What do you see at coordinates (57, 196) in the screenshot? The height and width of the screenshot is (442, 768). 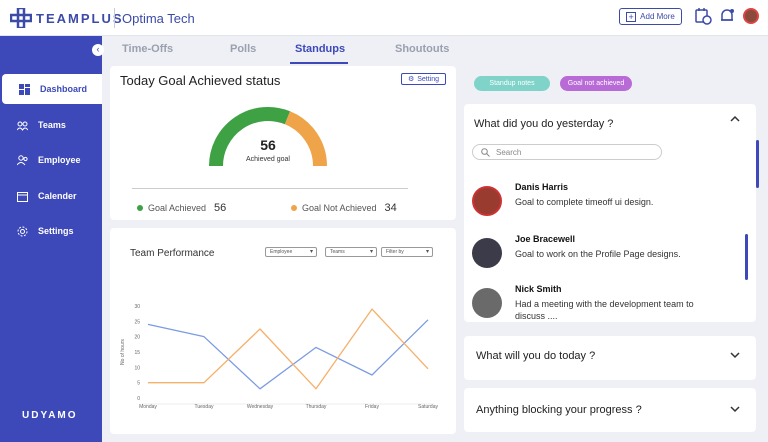 I see `sidebar-item-label: Calender` at bounding box center [57, 196].